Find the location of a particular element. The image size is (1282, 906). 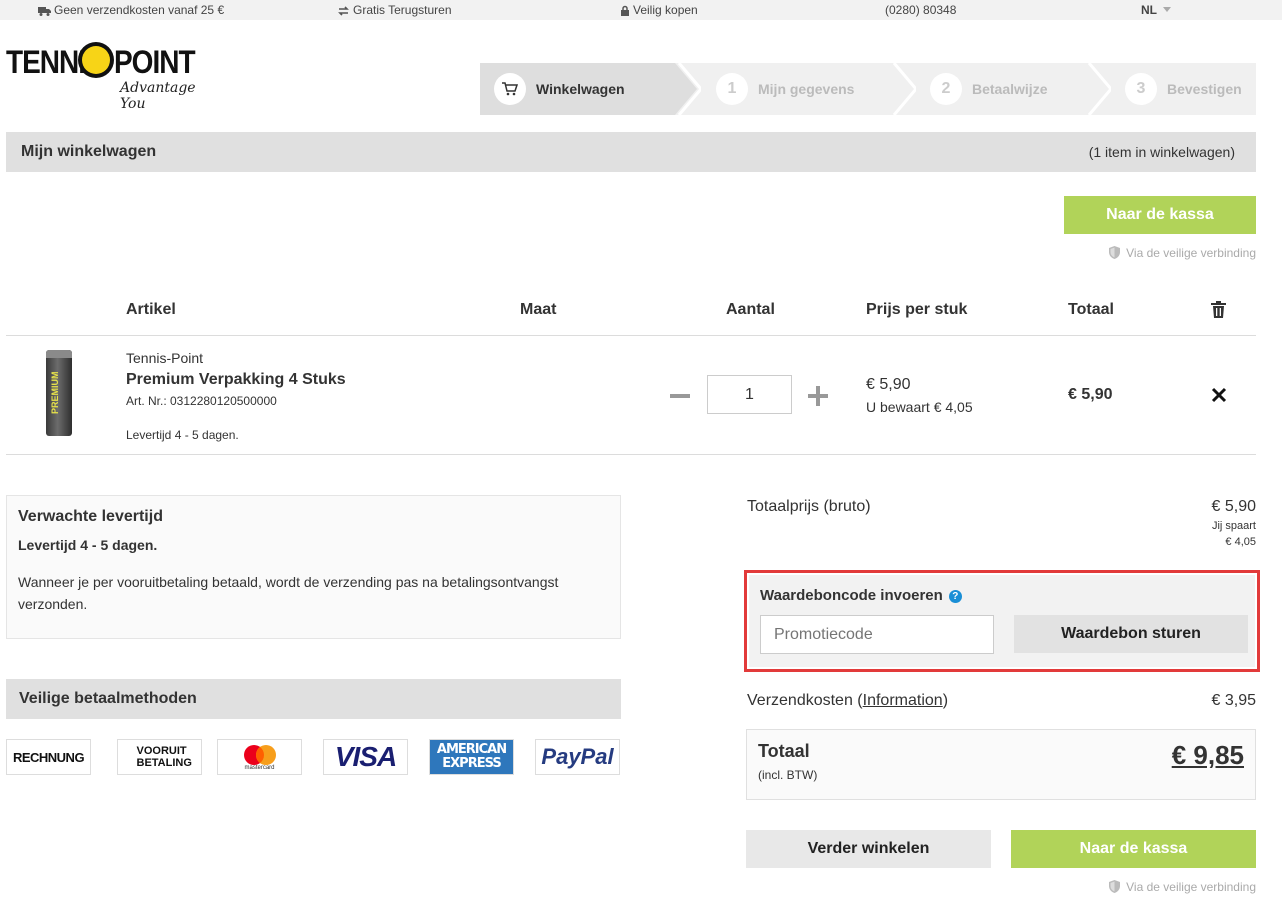

trash-icon is located at coordinates (1218, 309).